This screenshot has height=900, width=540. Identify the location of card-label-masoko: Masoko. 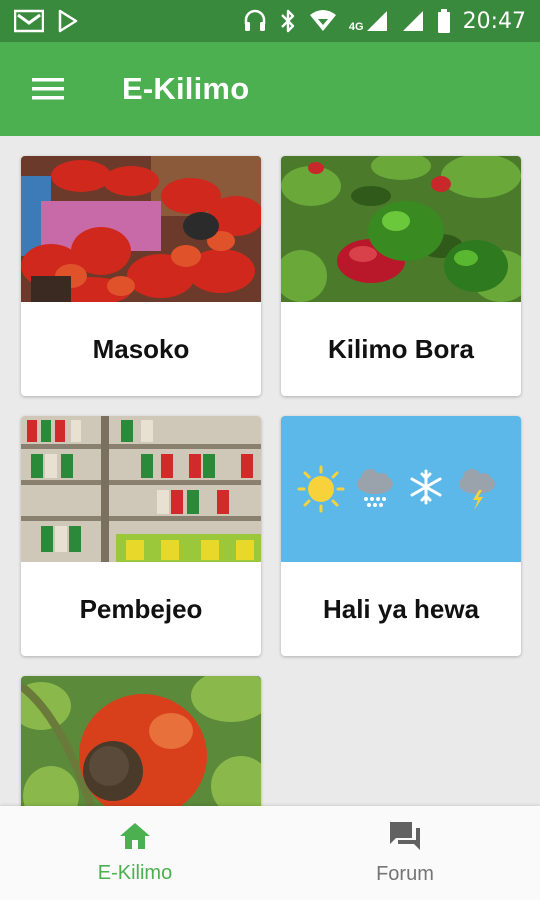
(141, 348).